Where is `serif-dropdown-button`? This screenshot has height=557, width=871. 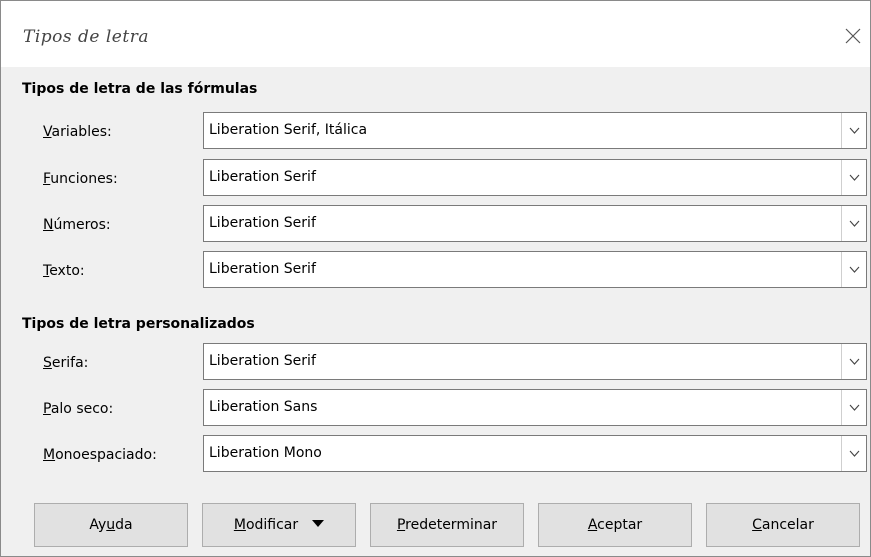 serif-dropdown-button is located at coordinates (853, 361).